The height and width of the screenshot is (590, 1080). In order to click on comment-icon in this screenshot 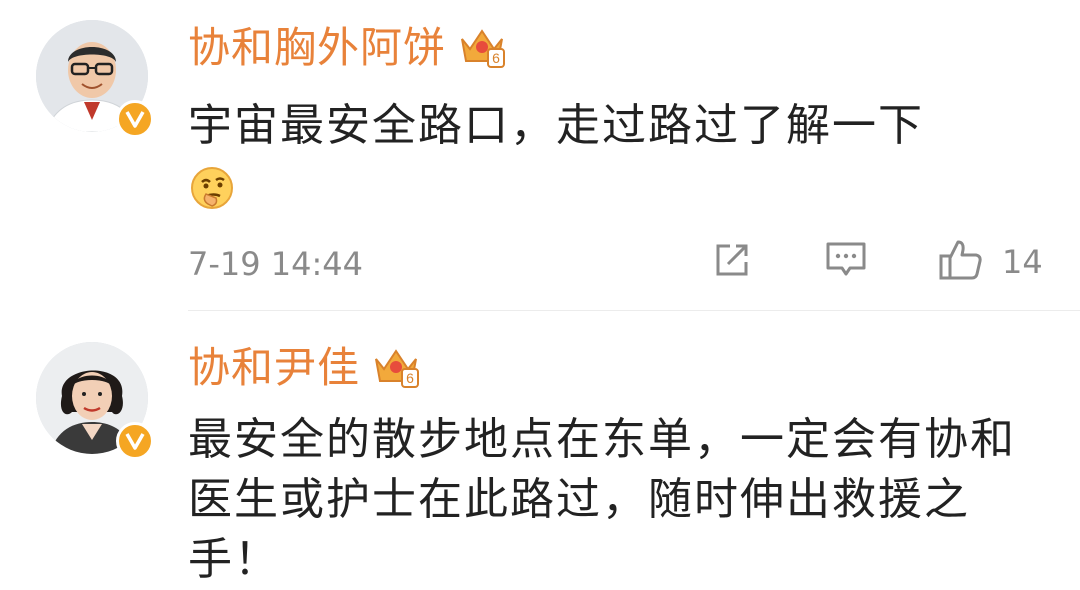, I will do `click(846, 262)`.